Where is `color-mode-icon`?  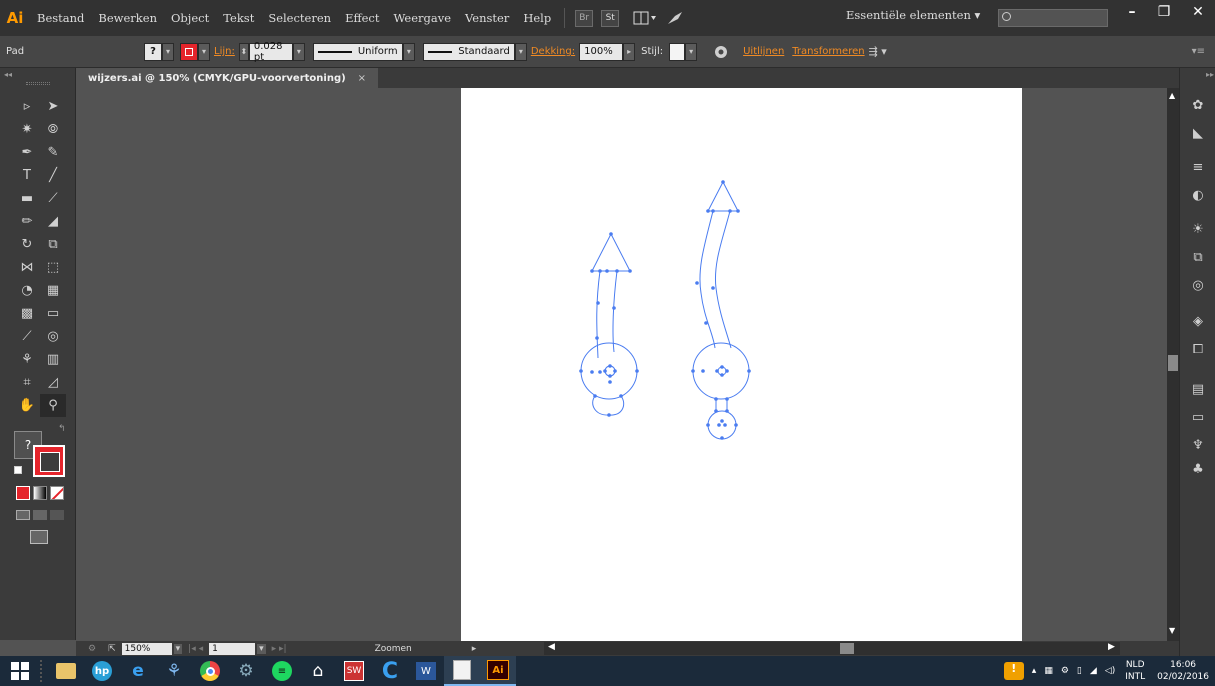 color-mode-icon is located at coordinates (23, 493).